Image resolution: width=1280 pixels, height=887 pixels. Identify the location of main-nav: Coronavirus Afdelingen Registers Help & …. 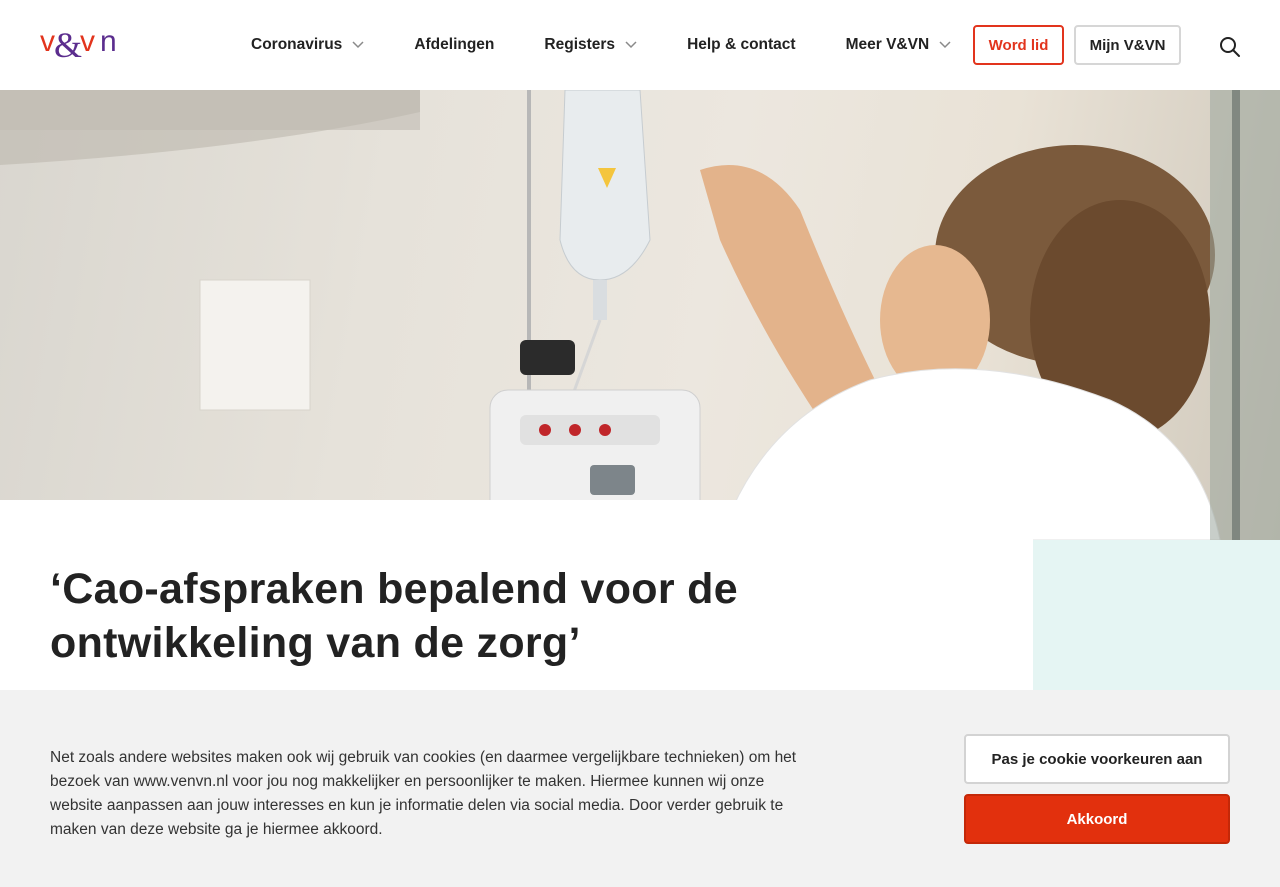
(626, 45).